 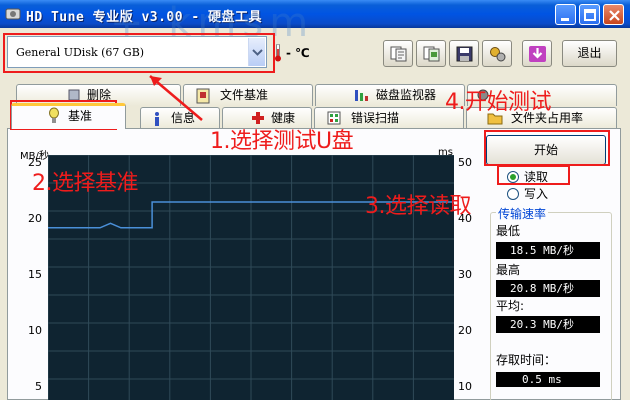 I want to click on annotation-box-drive, so click(x=139, y=53).